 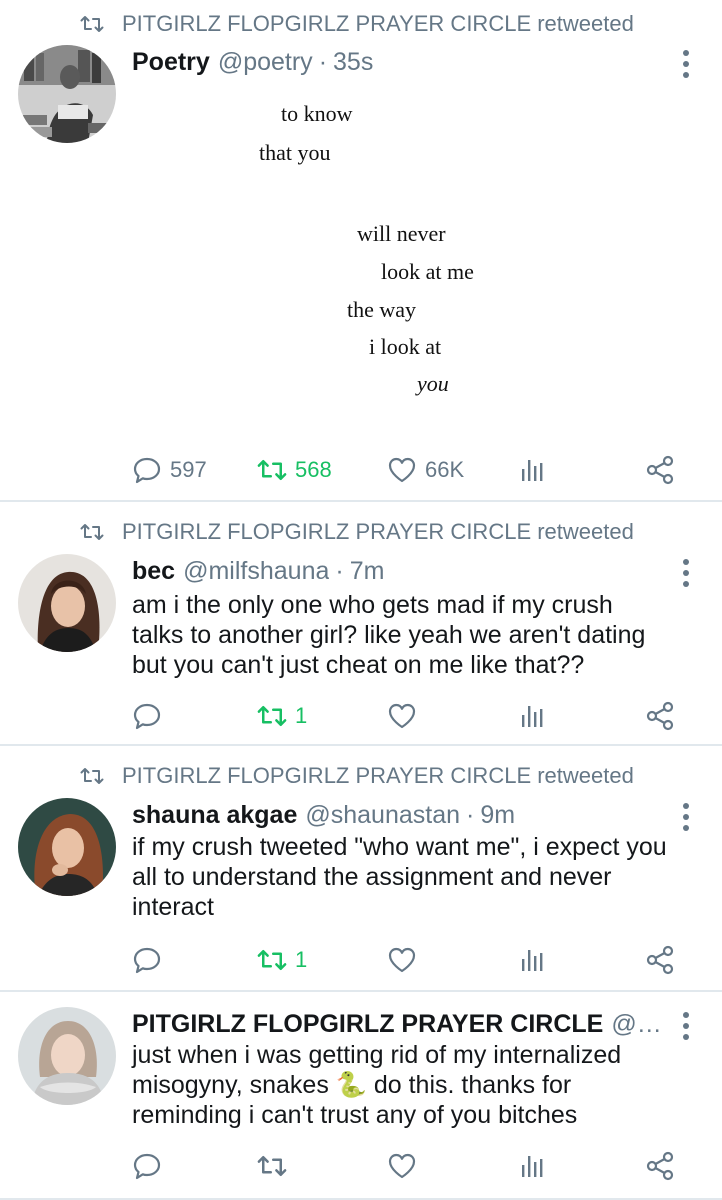 I want to click on tweet-header: shauna akgae @shaunastan · 9m, so click(x=403, y=818).